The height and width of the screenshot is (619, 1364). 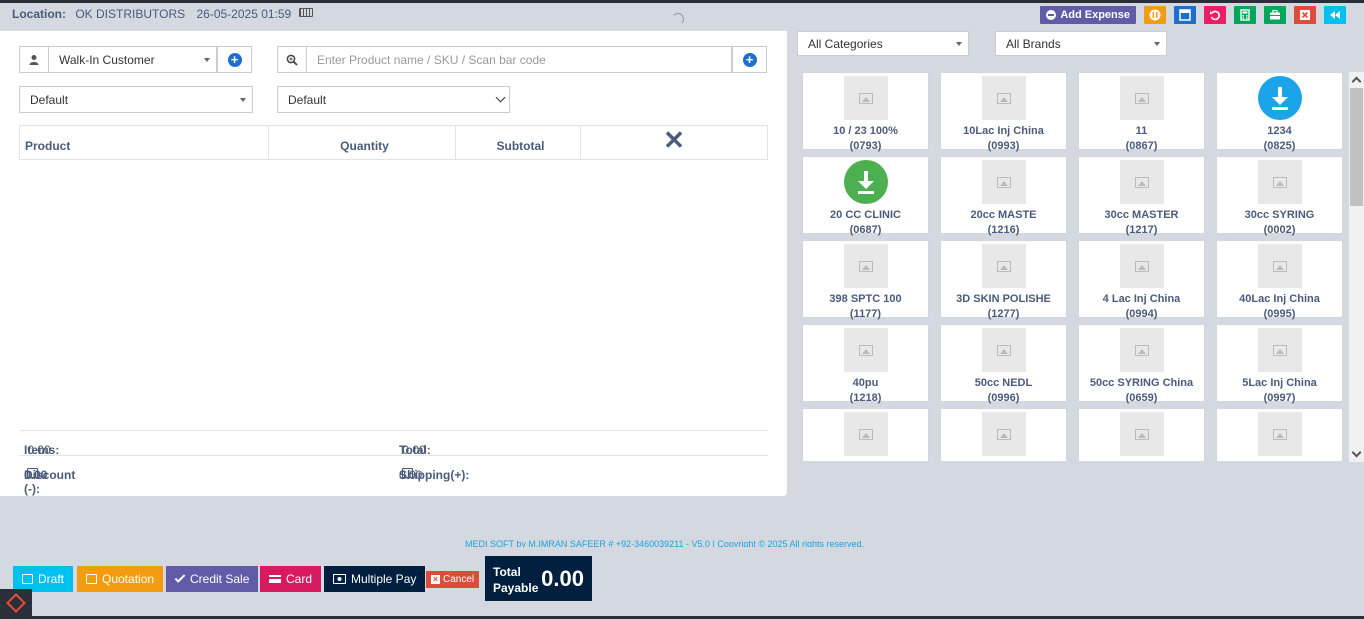 I want to click on register-briefcase-button, so click(x=1275, y=15).